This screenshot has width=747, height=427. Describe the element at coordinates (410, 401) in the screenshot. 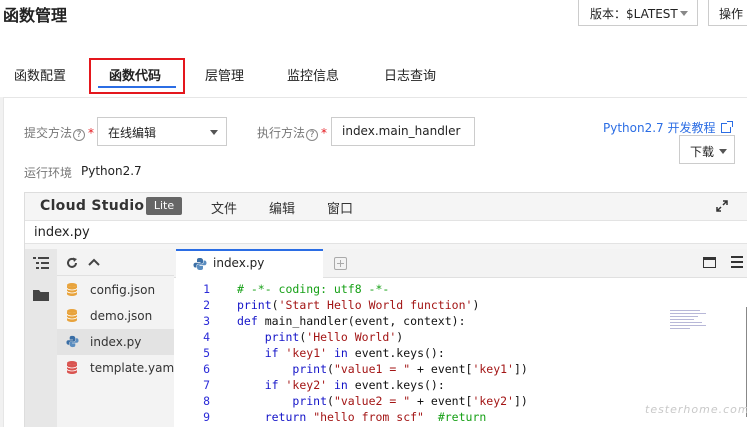

I see `code-text: print("value2 = " + event['key2'])` at that location.